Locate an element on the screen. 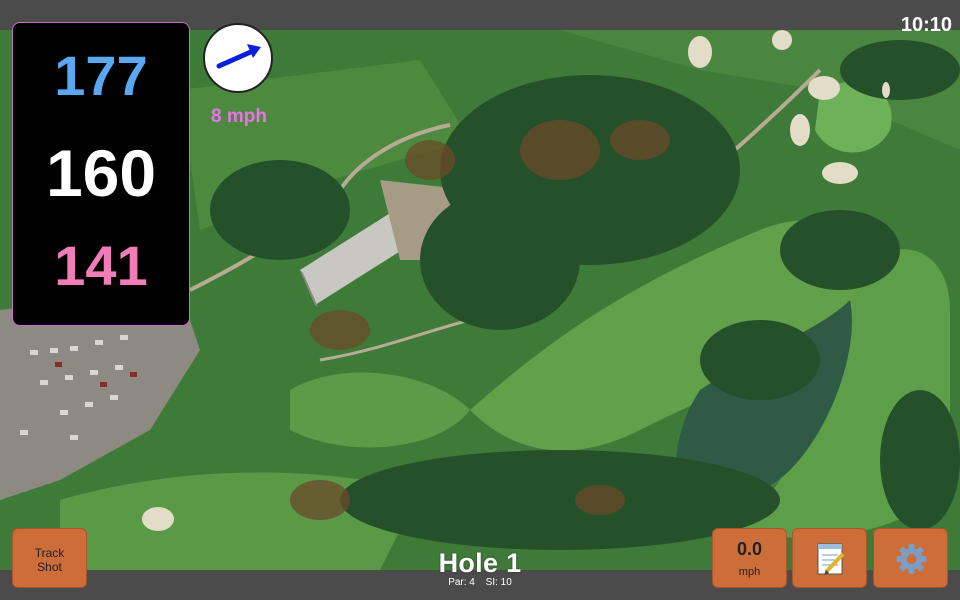 The height and width of the screenshot is (600, 960). middle-of-green-distance: 160 is located at coordinates (101, 173).